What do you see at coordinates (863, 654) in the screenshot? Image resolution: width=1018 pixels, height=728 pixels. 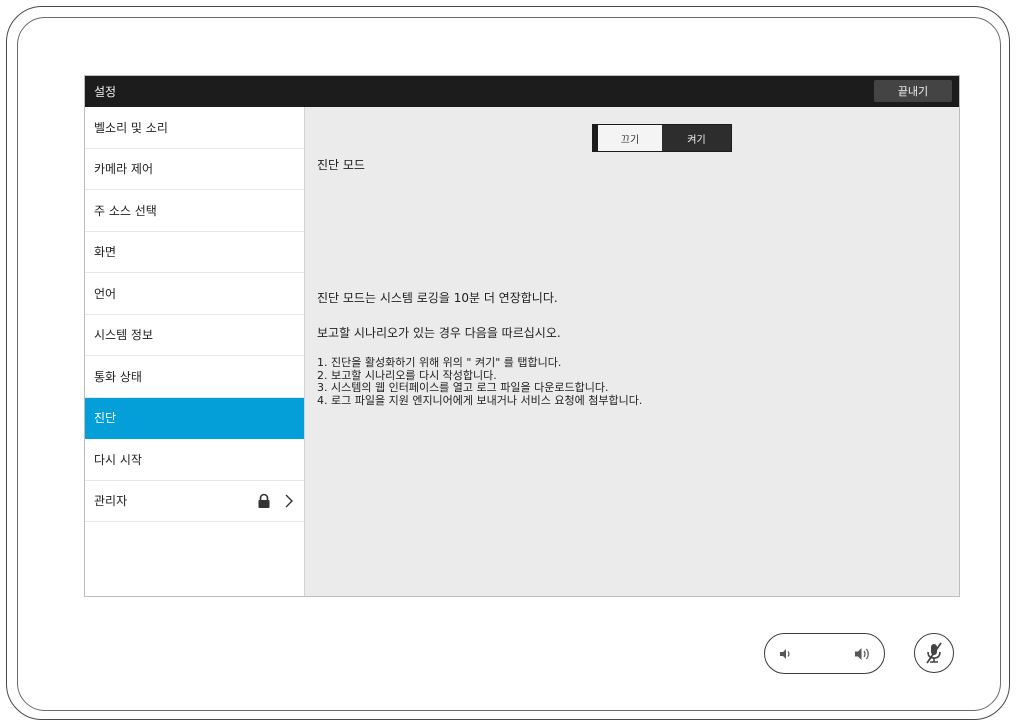 I see `volume-up-icon` at bounding box center [863, 654].